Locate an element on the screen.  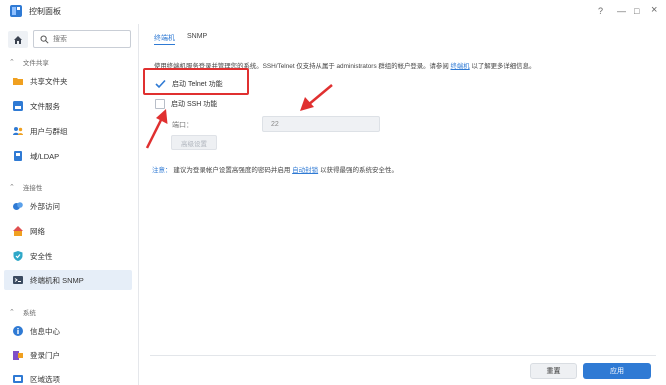
sidebar-item-domain-ldap: 域/LDAP is located at coordinates (68, 156).